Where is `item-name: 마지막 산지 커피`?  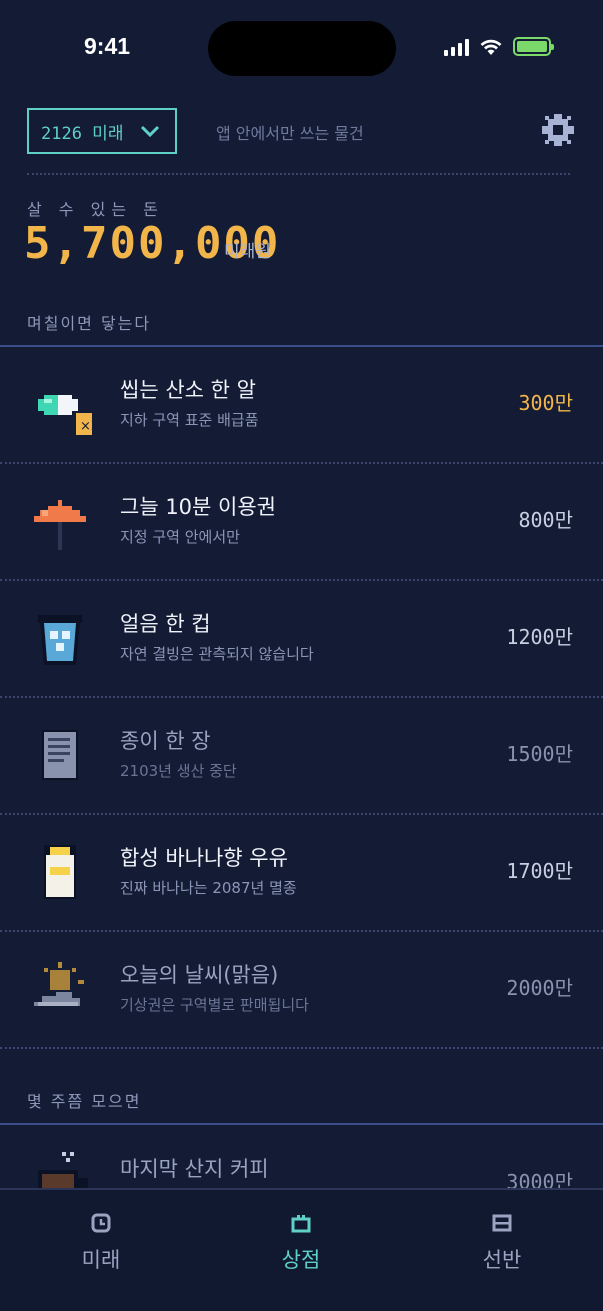
item-name: 마지막 산지 커피 is located at coordinates (194, 1169).